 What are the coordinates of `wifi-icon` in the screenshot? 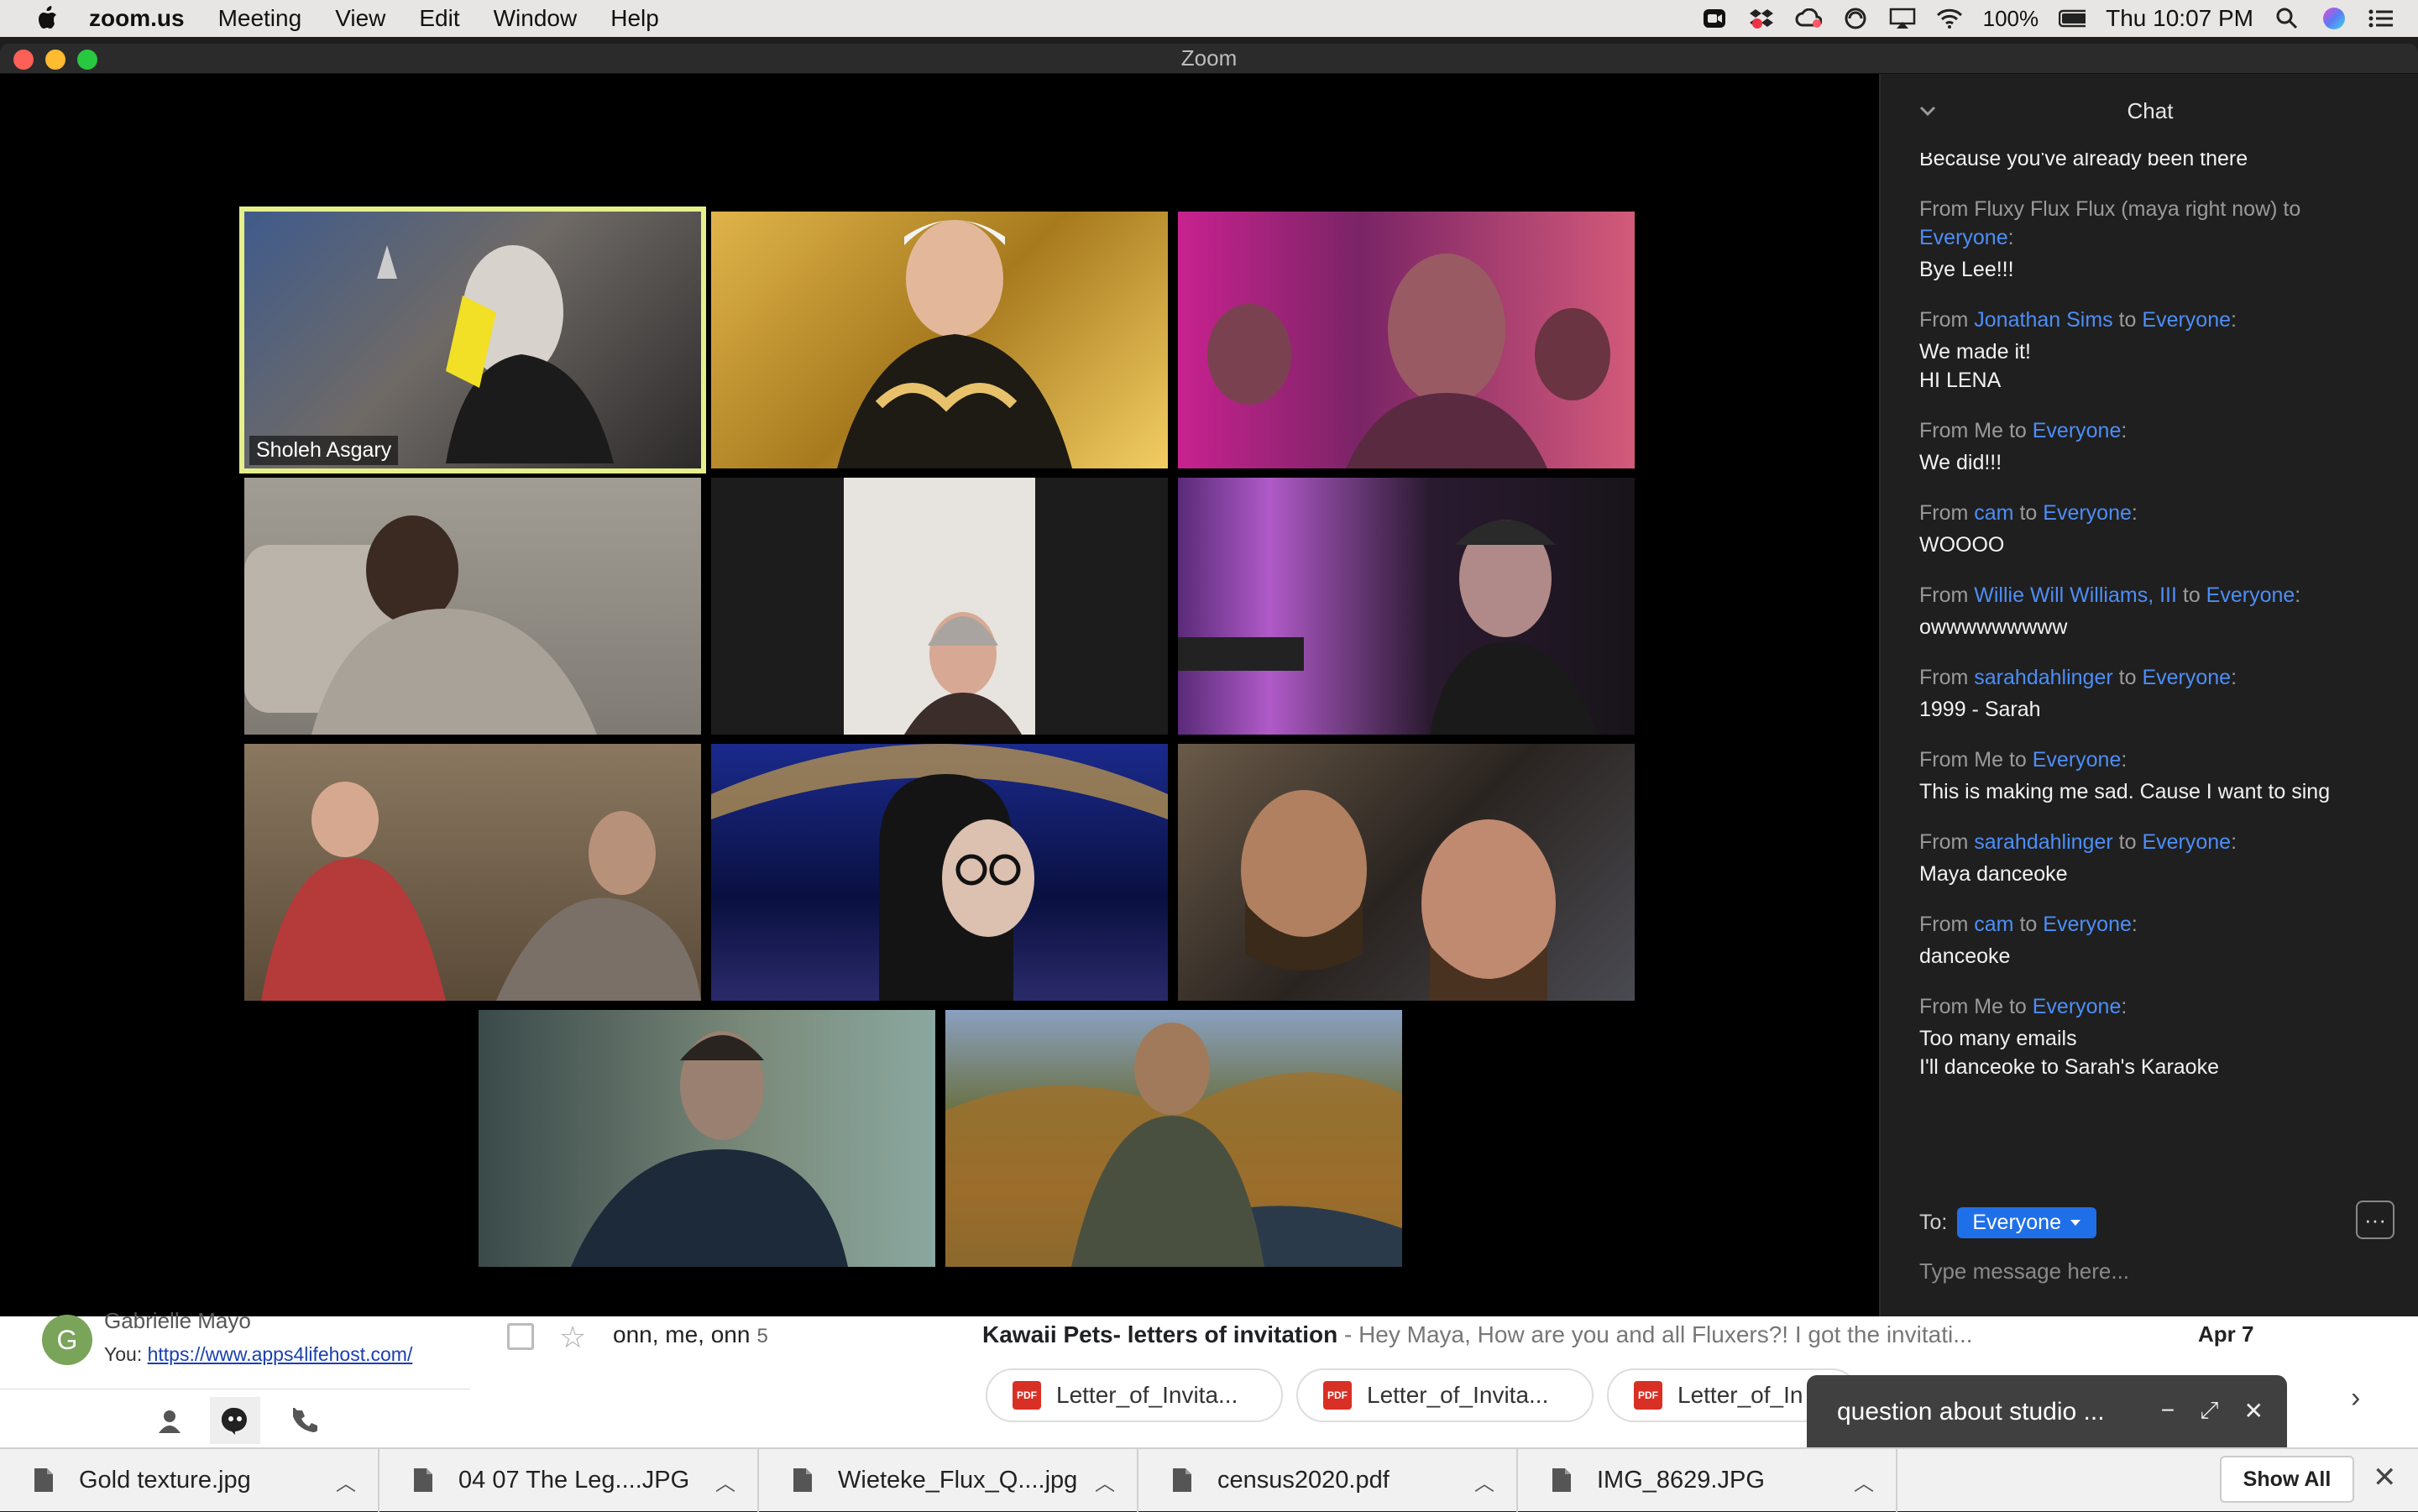 It's located at (1949, 18).